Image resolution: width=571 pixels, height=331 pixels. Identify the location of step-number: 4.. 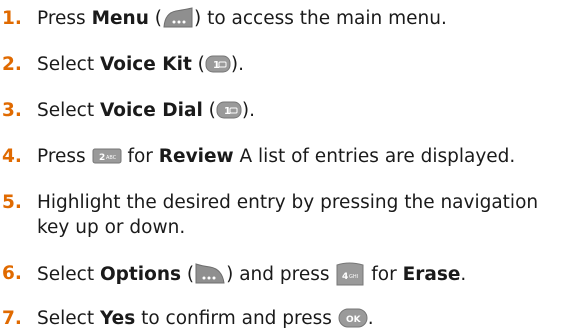
(12, 156).